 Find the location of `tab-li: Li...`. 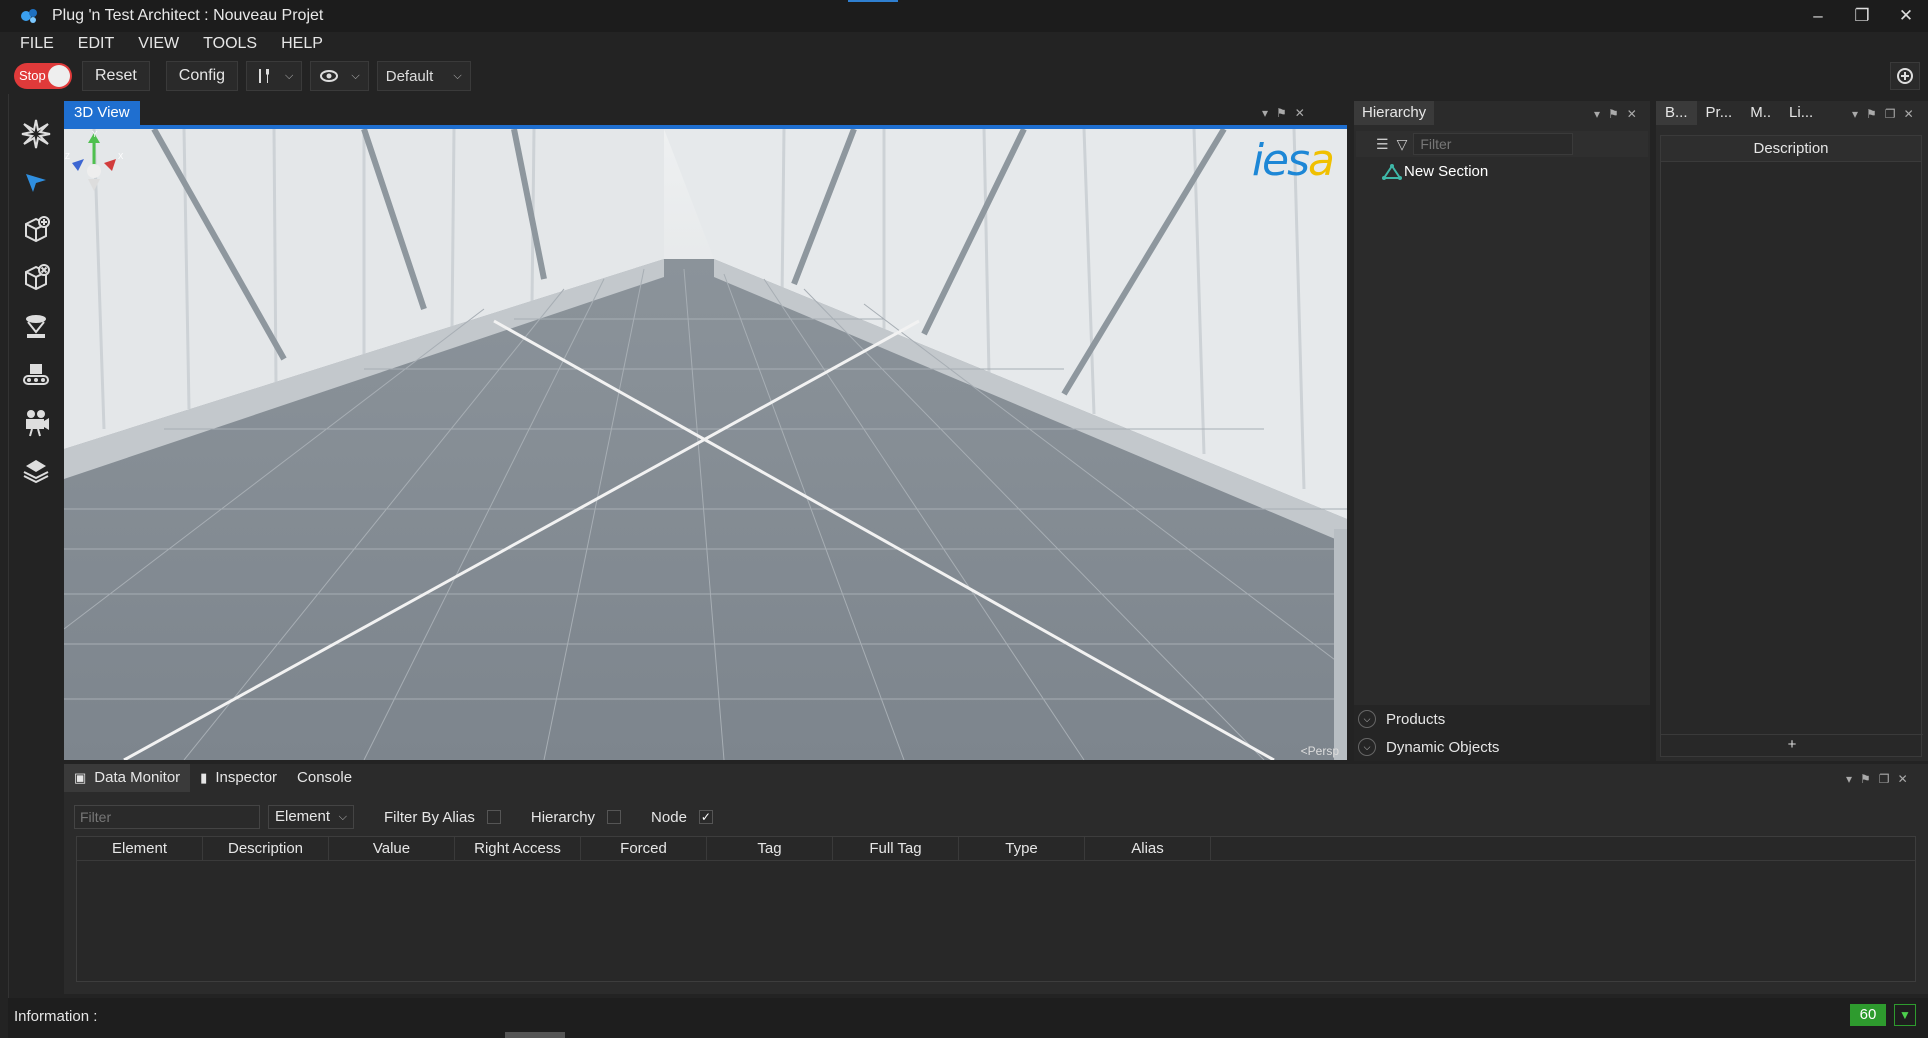

tab-li: Li... is located at coordinates (1801, 113).